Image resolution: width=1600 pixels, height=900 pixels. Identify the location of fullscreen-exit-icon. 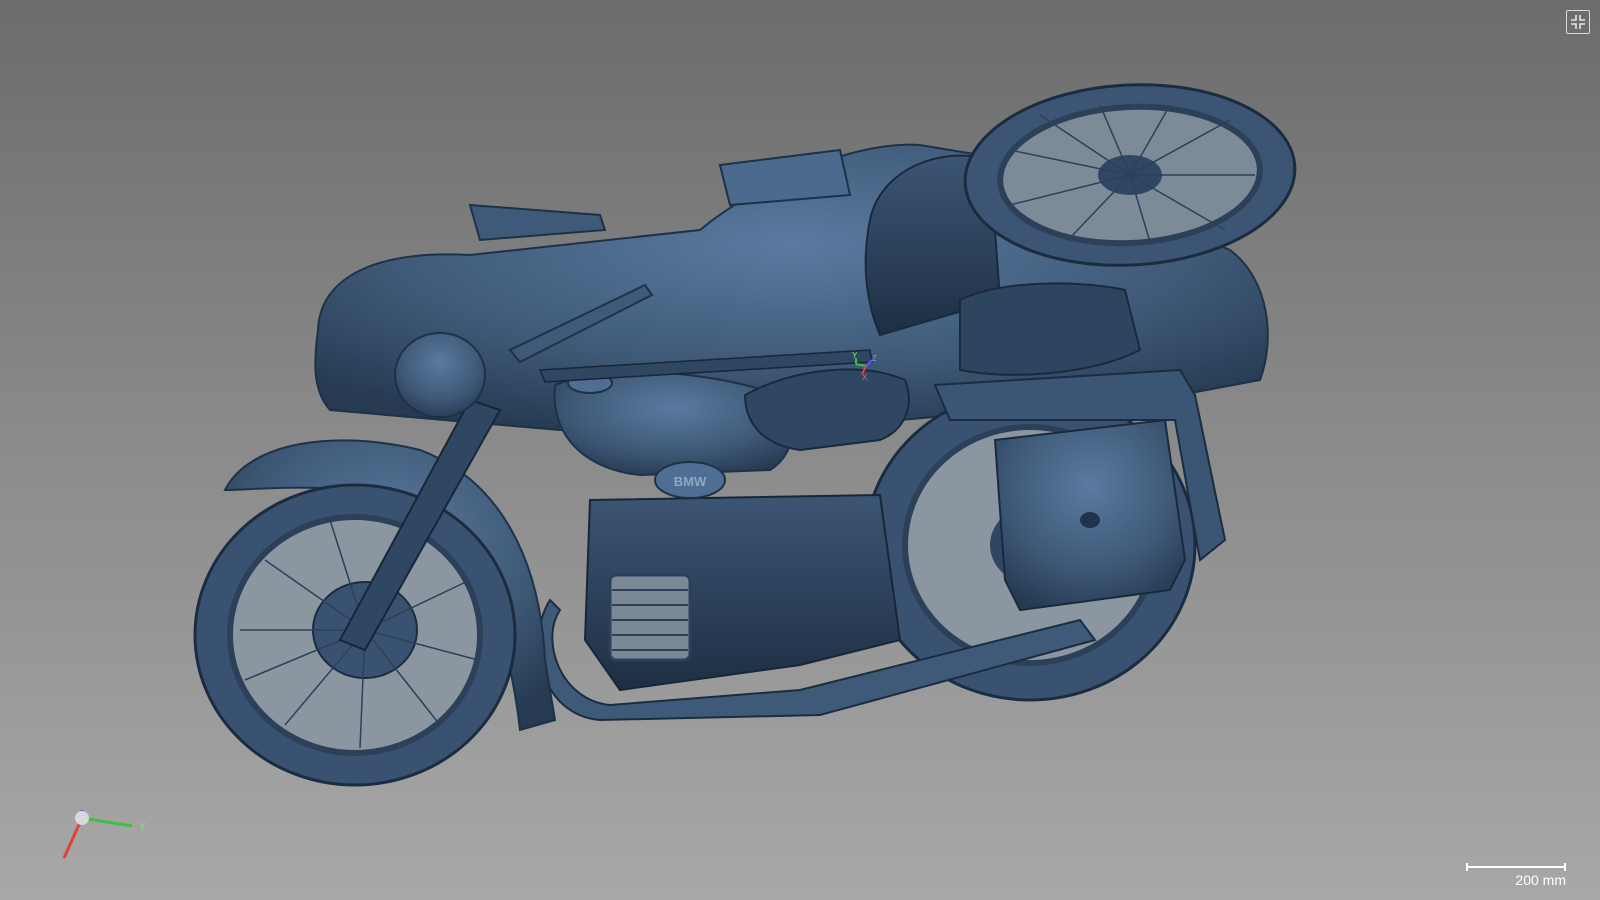
(1578, 22).